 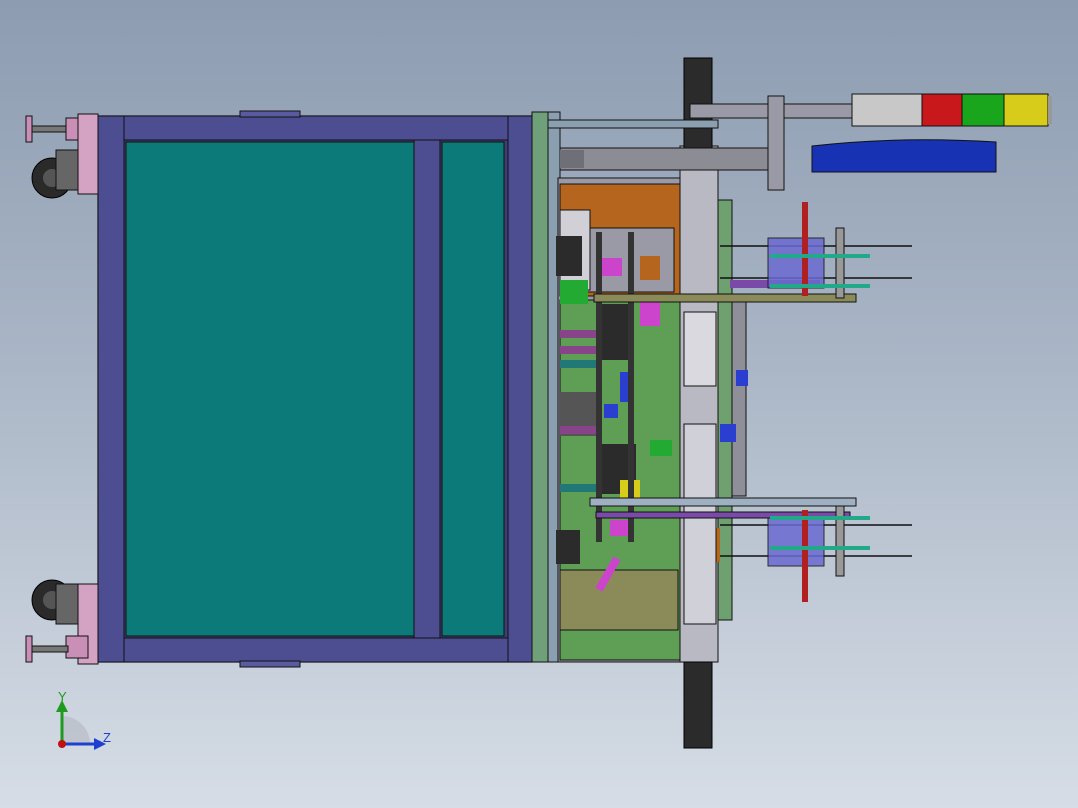 What do you see at coordinates (473, 389) in the screenshot?
I see `cabinet-panel-small` at bounding box center [473, 389].